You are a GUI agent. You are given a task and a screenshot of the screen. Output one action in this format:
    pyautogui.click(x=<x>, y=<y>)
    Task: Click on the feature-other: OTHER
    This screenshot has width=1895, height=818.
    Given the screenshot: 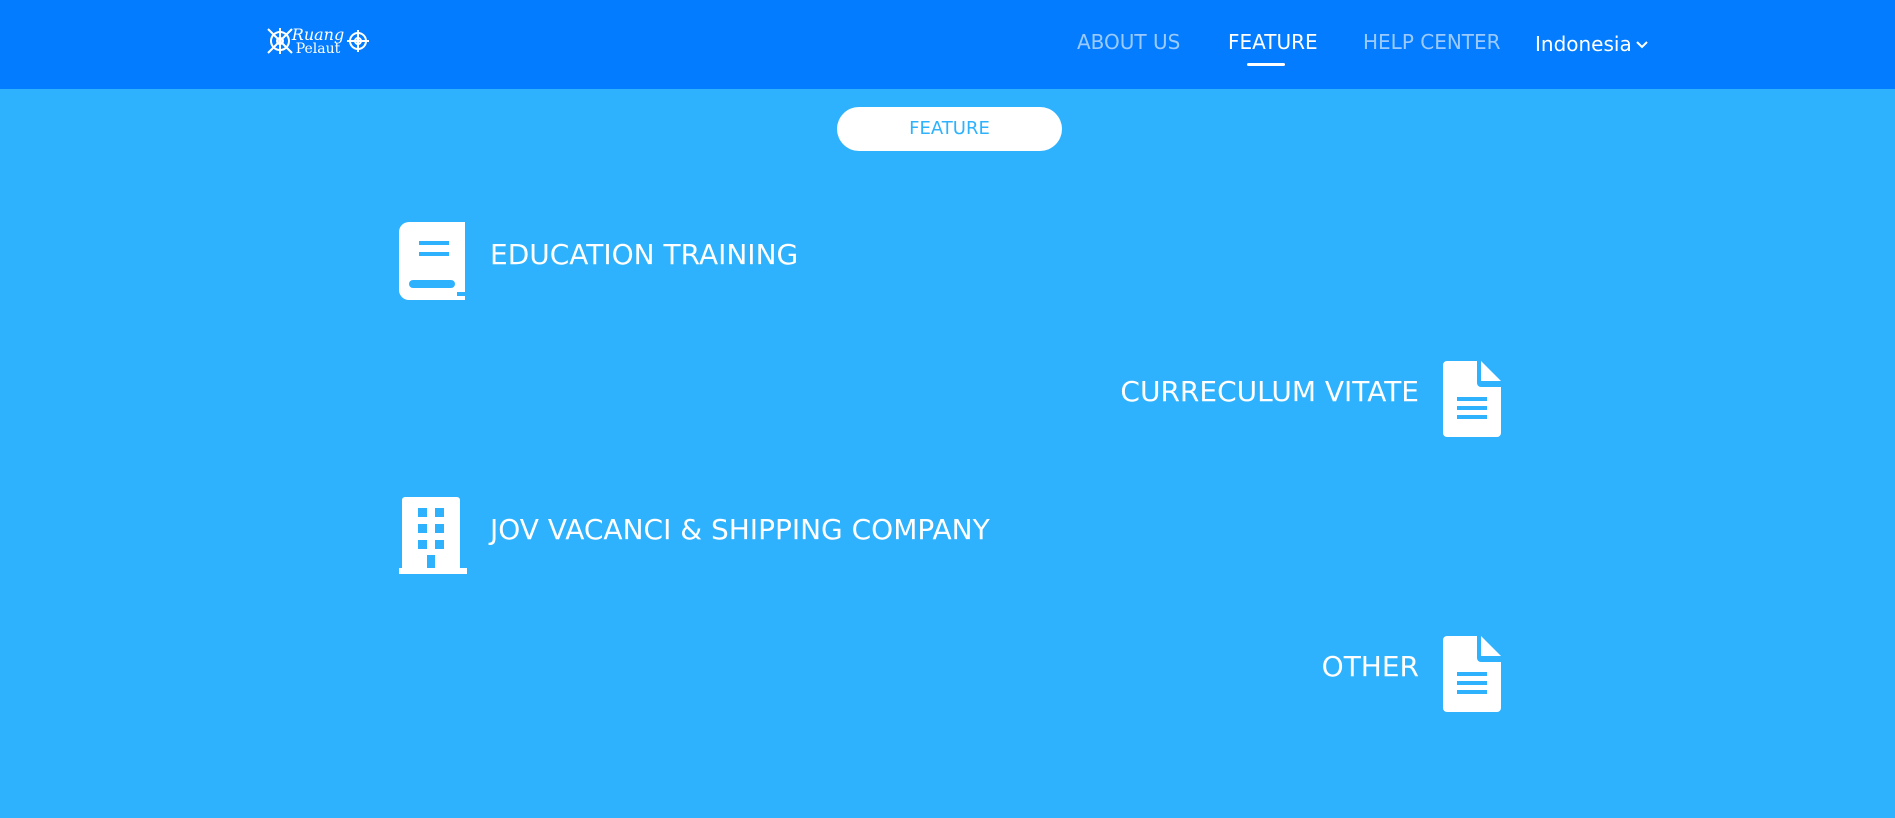 What is the action you would take?
    pyautogui.click(x=1370, y=667)
    